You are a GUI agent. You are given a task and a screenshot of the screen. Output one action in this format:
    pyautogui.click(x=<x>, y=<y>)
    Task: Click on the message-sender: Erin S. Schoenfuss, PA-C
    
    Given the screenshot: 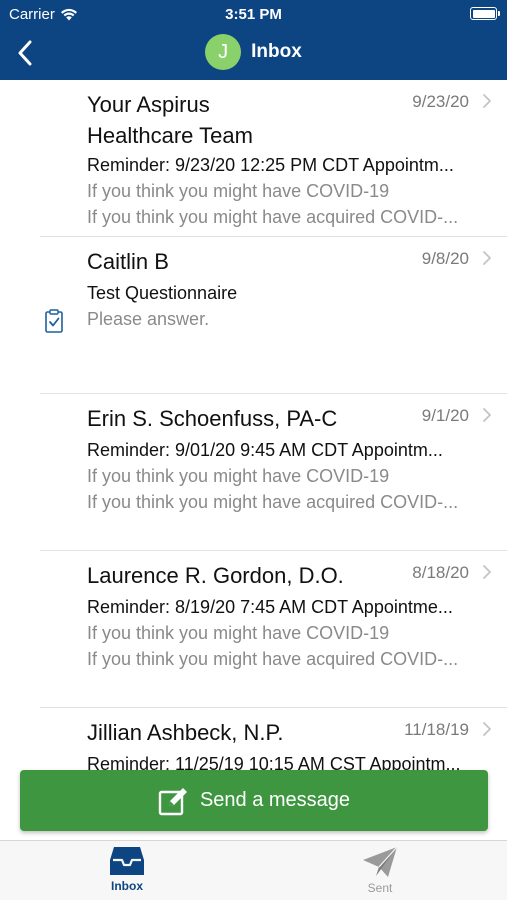 What is the action you would take?
    pyautogui.click(x=212, y=418)
    